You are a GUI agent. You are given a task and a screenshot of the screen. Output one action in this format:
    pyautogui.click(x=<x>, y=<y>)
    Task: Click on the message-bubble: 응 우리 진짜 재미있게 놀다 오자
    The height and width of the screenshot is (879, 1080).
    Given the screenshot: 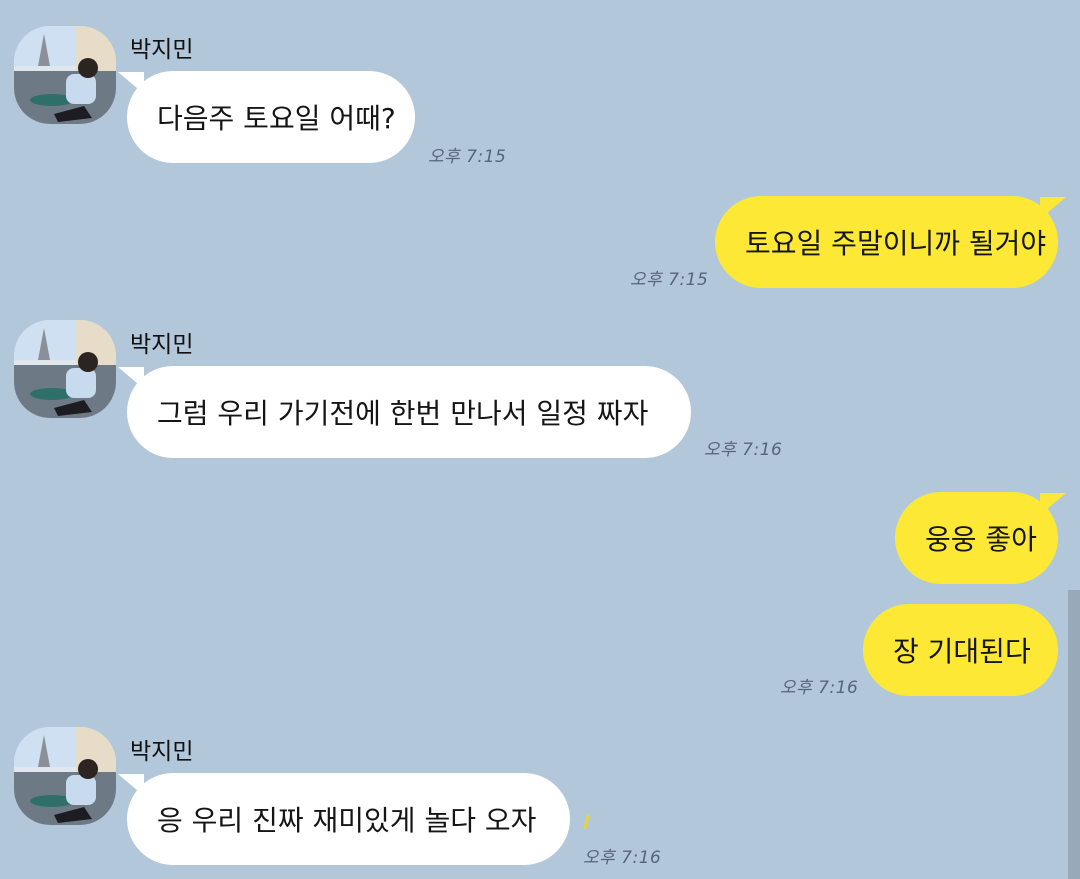 What is the action you would take?
    pyautogui.click(x=348, y=819)
    